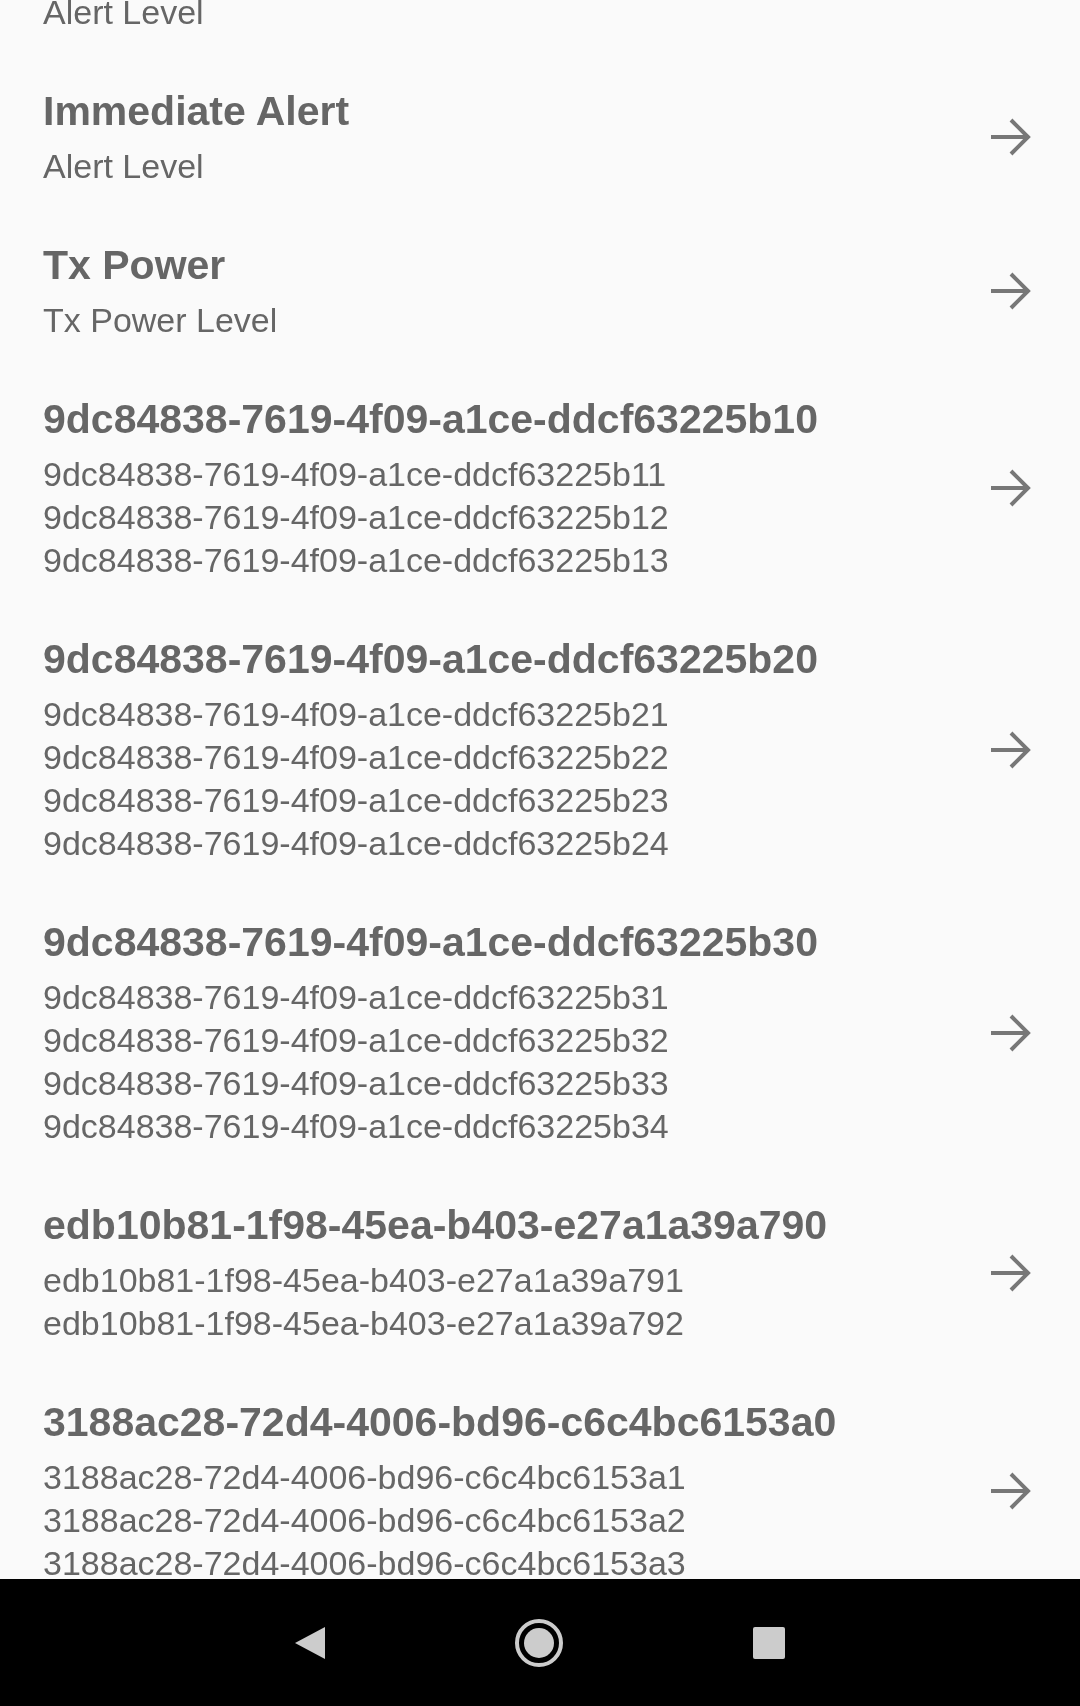 The image size is (1080, 1706). What do you see at coordinates (356, 517) in the screenshot?
I see `characteristic-name: 9dc84838-7619-4f09-a1ce-ddcf63225b12` at bounding box center [356, 517].